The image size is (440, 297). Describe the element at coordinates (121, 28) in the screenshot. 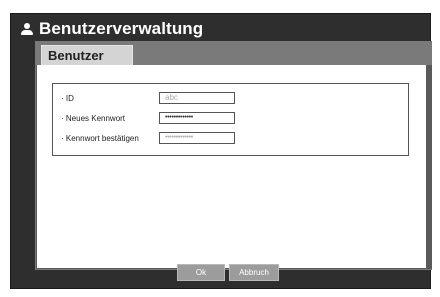

I see `dialog-title: Benutzerverwaltung` at that location.